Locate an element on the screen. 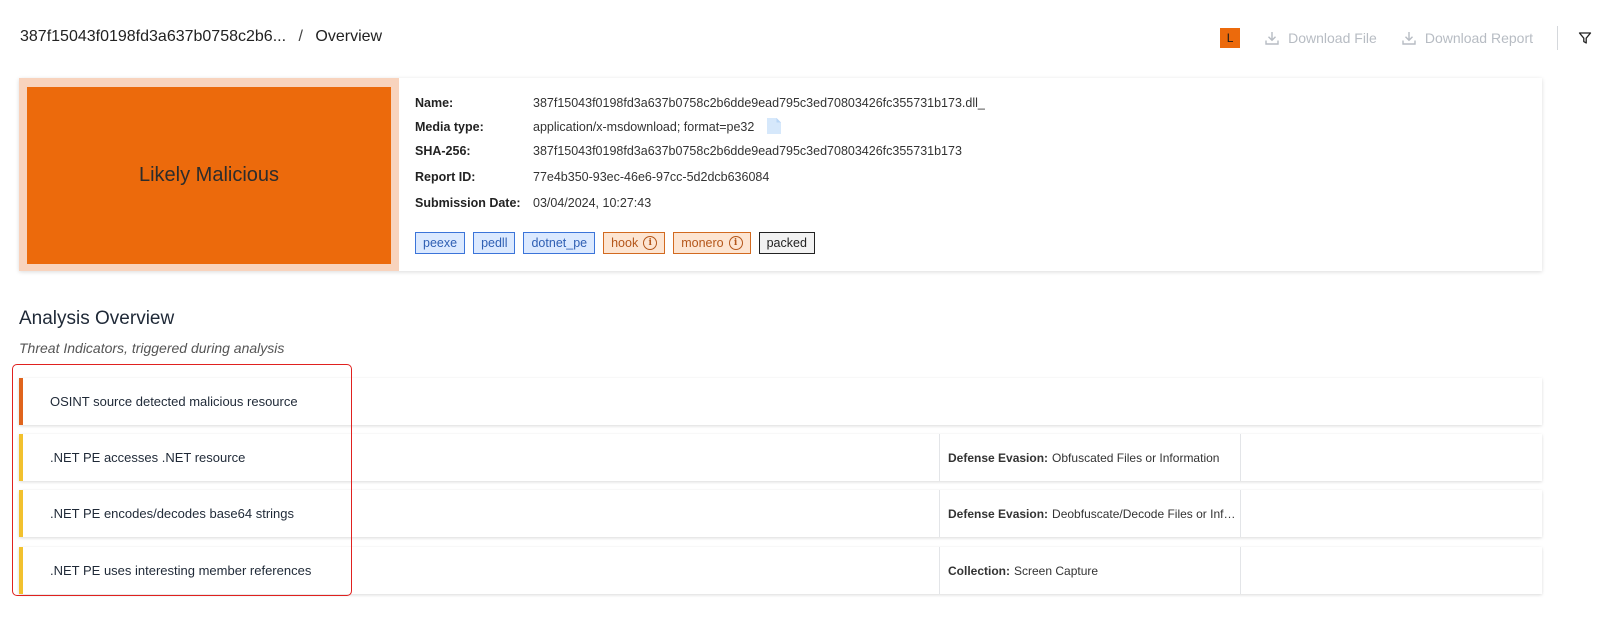  tag-label: dotnet_pe is located at coordinates (559, 243).